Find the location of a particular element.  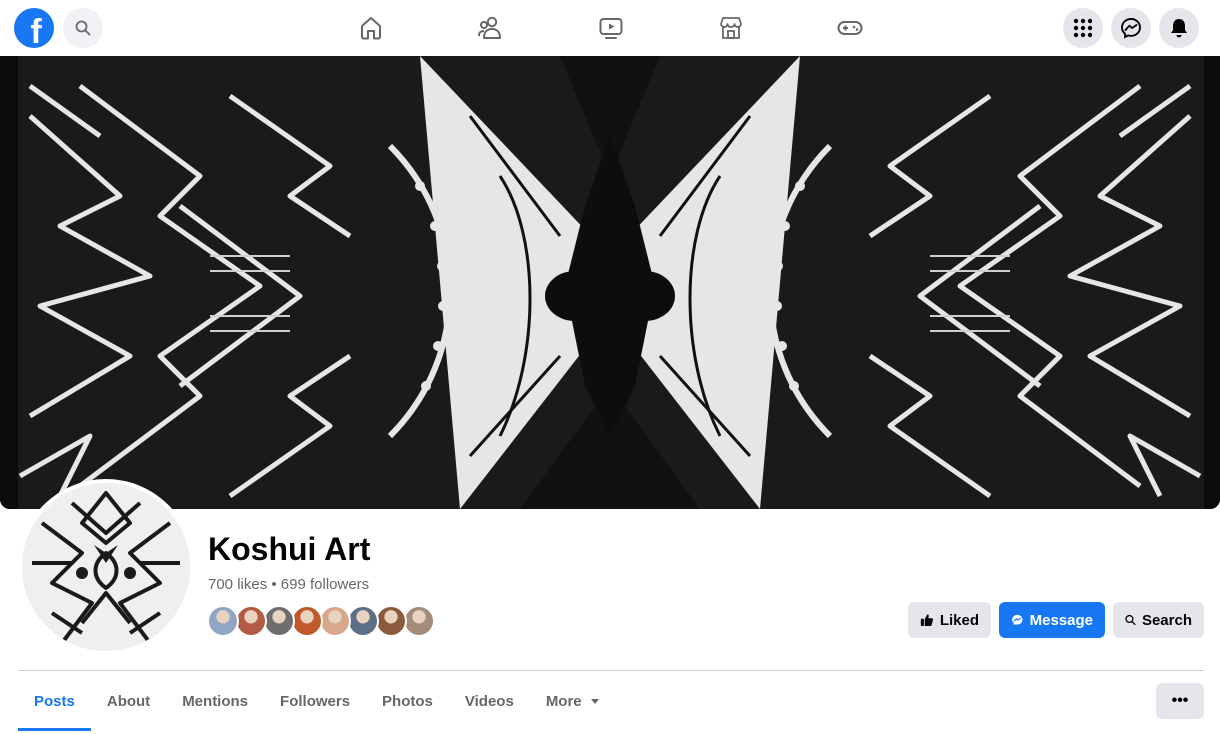

facebook-logo-letter: f is located at coordinates (36, 30).